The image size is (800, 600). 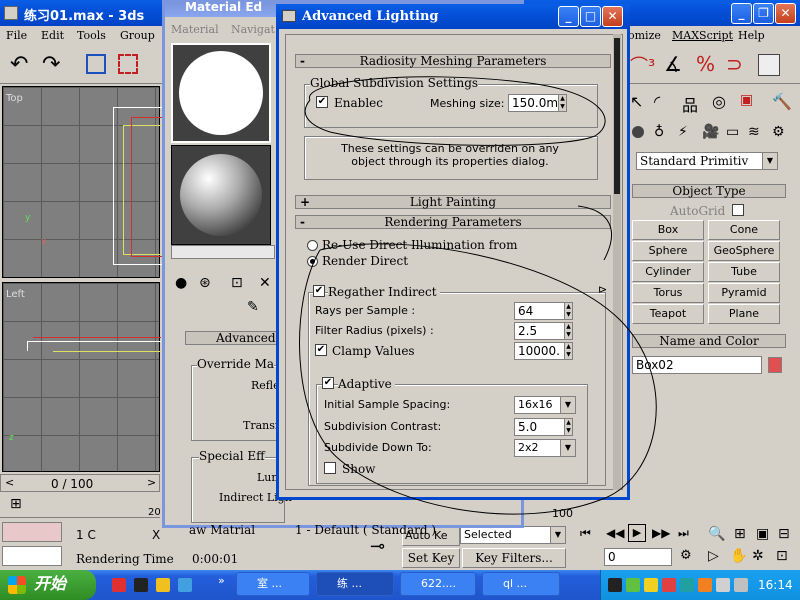 I want to click on quicklaunch-qq2-icon, so click(x=141, y=585).